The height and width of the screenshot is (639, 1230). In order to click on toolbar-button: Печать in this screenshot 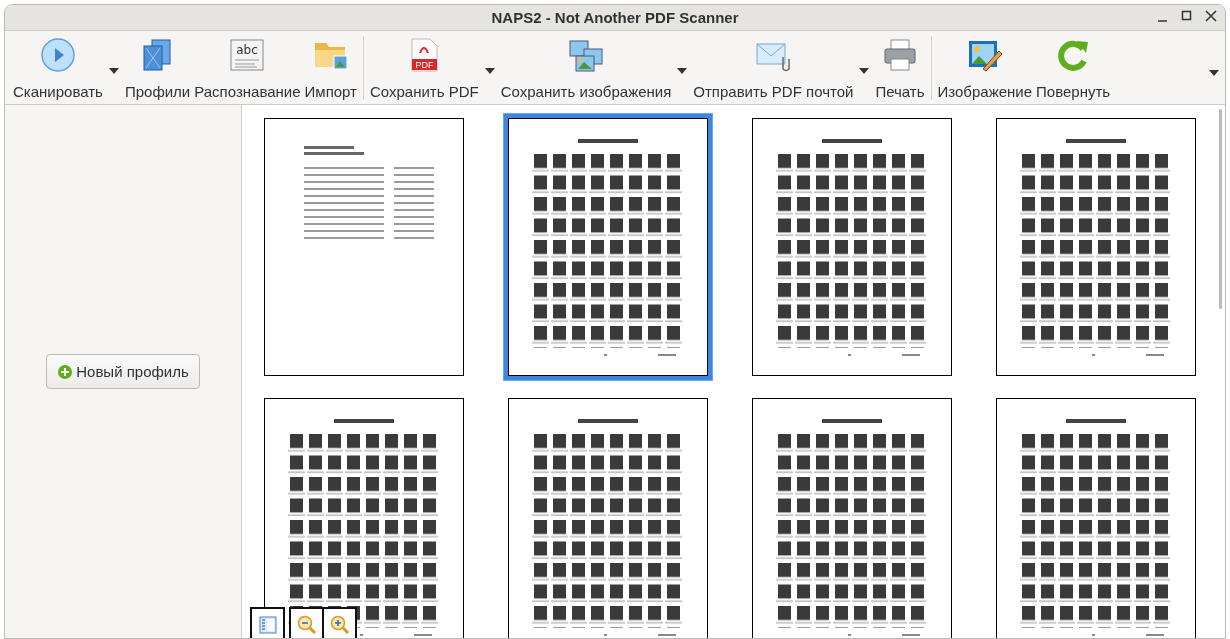, I will do `click(900, 68)`.